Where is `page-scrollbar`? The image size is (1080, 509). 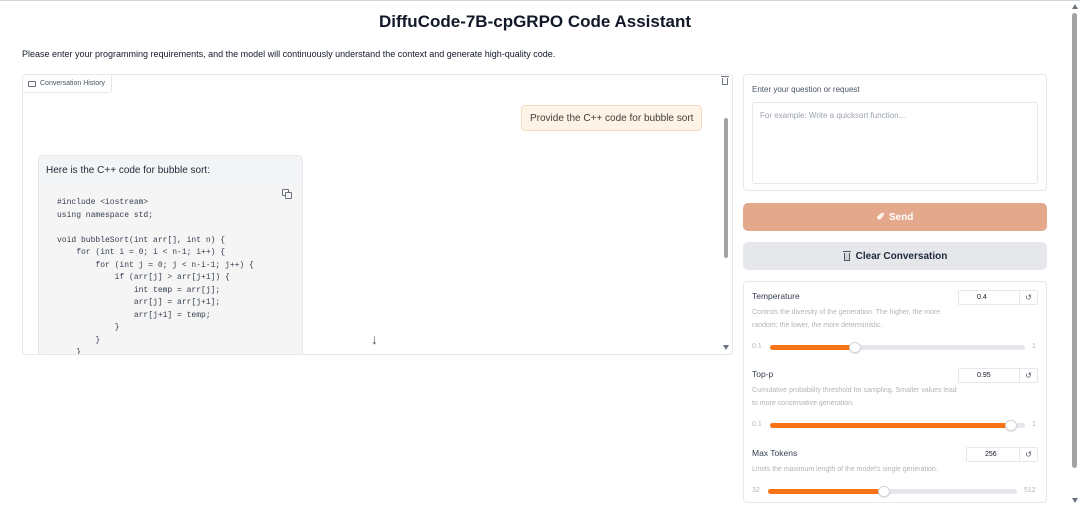
page-scrollbar is located at coordinates (1075, 254).